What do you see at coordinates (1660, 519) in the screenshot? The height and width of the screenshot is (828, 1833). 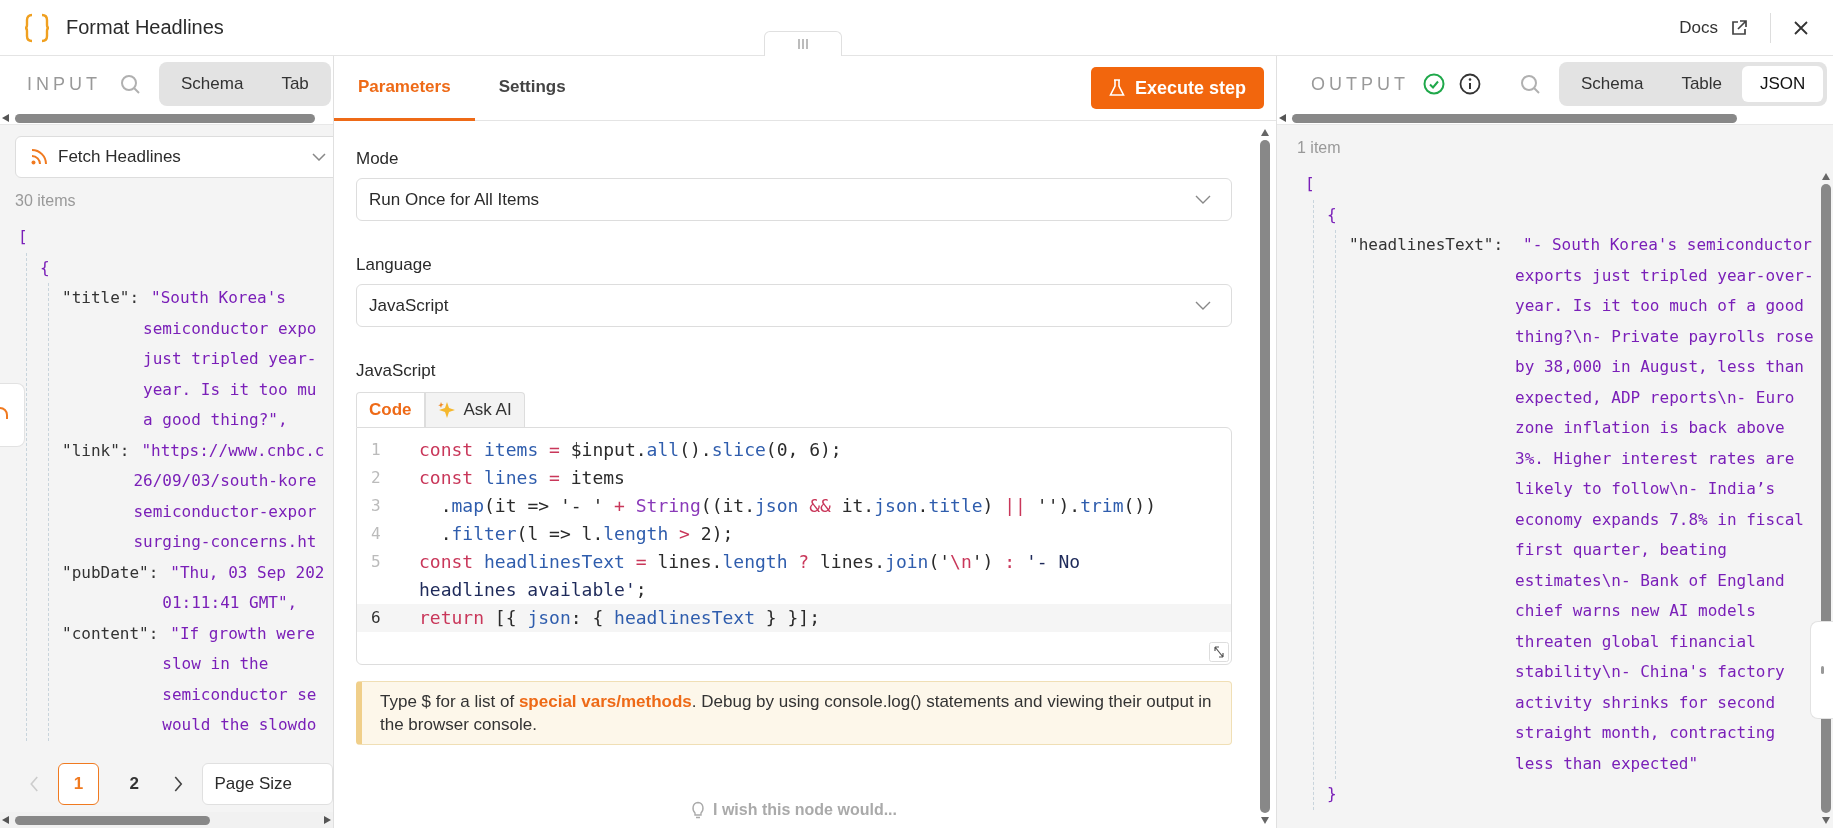 I see `json-value: economy expands 7.8% in fiscal` at bounding box center [1660, 519].